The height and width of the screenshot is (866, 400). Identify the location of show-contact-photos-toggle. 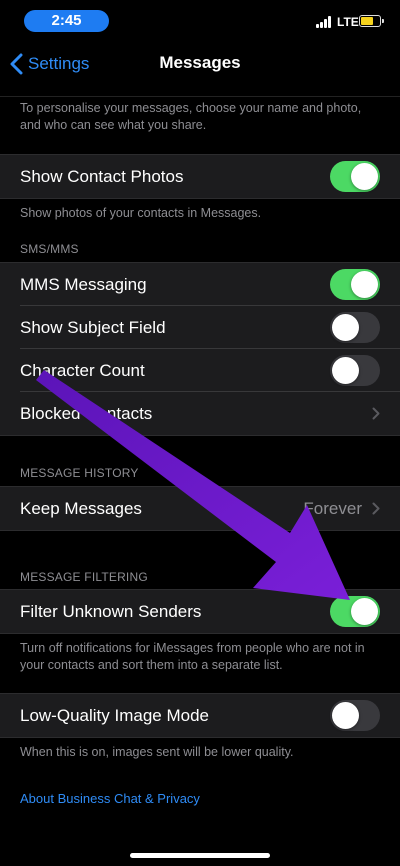
(355, 176).